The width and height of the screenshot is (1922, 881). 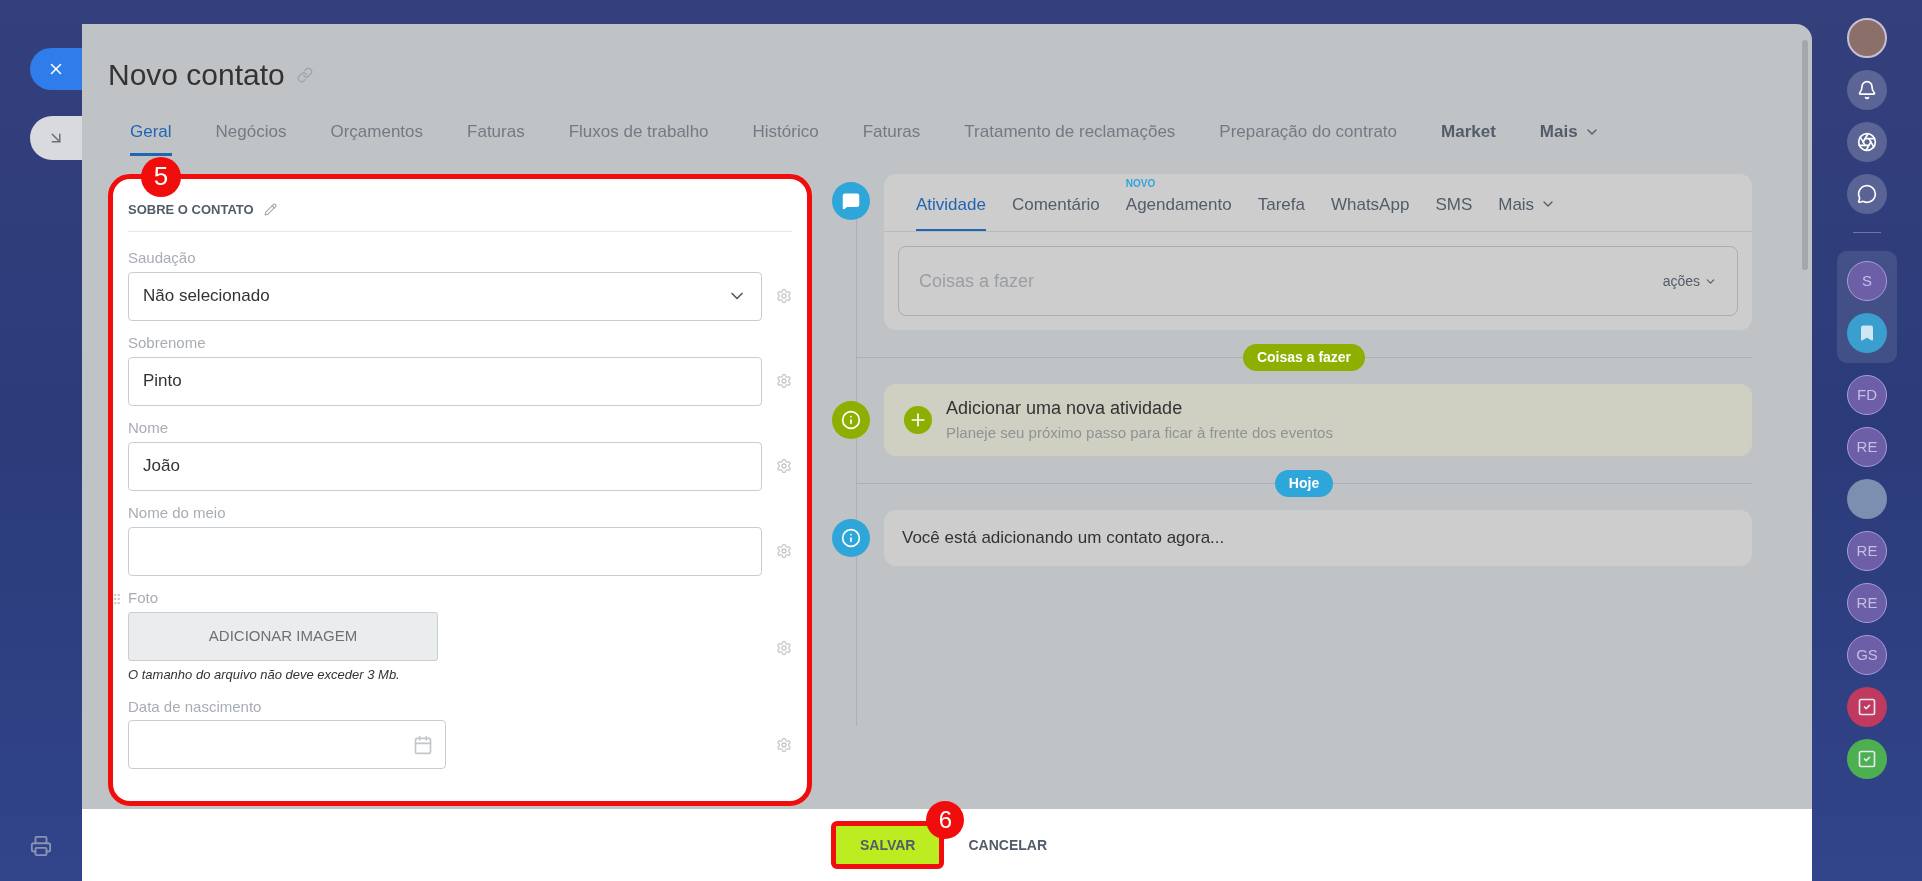 I want to click on input-field: Pinto, so click(x=445, y=381).